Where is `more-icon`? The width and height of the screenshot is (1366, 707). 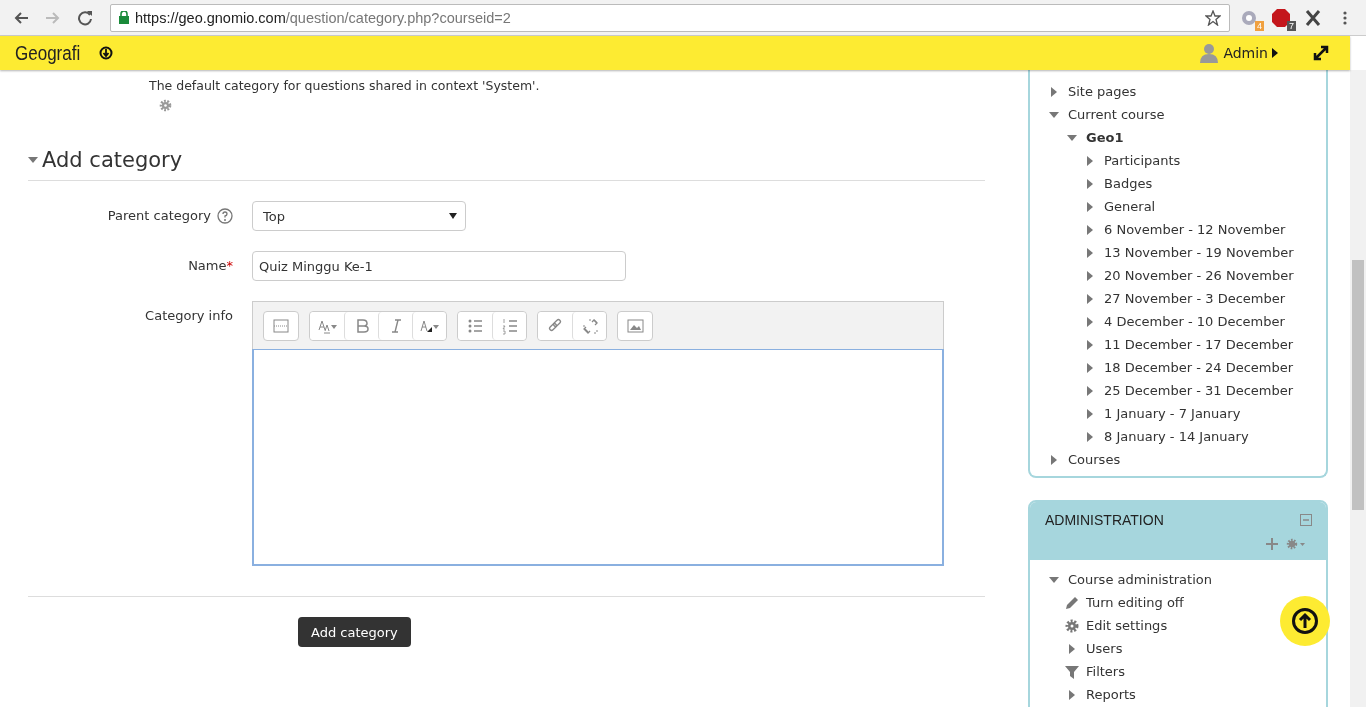
more-icon is located at coordinates (281, 325).